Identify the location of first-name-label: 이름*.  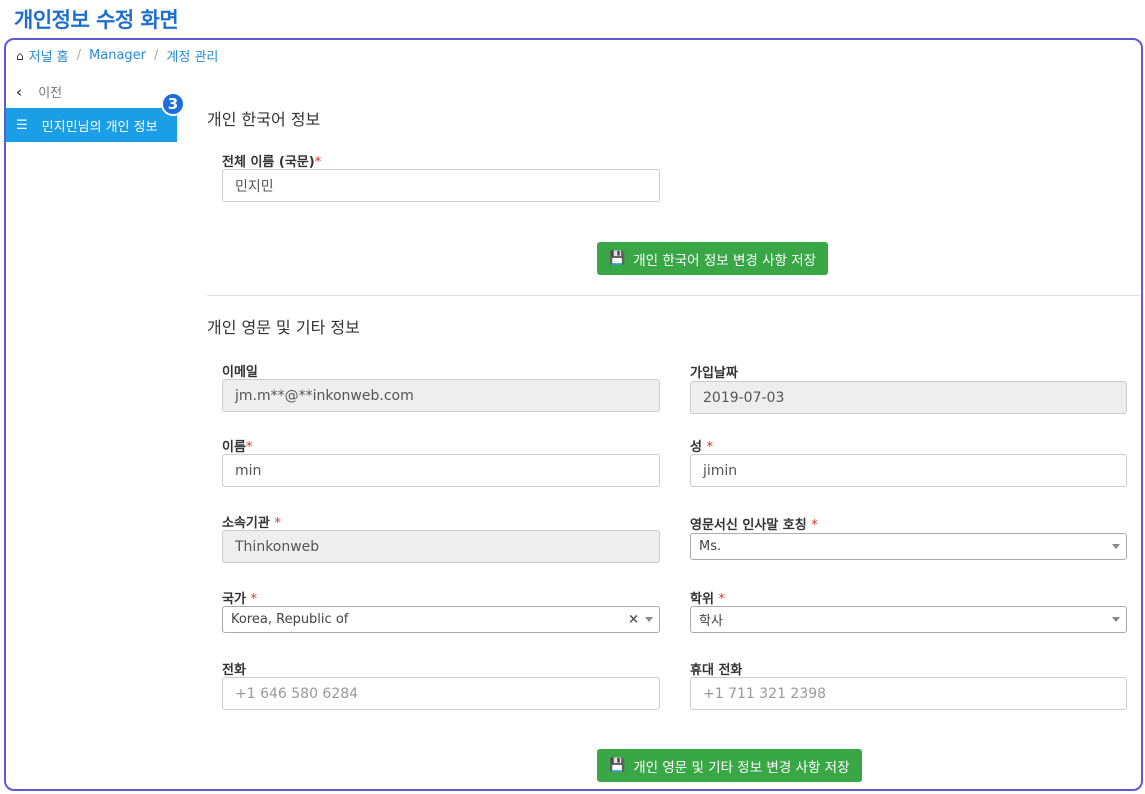
(237, 447).